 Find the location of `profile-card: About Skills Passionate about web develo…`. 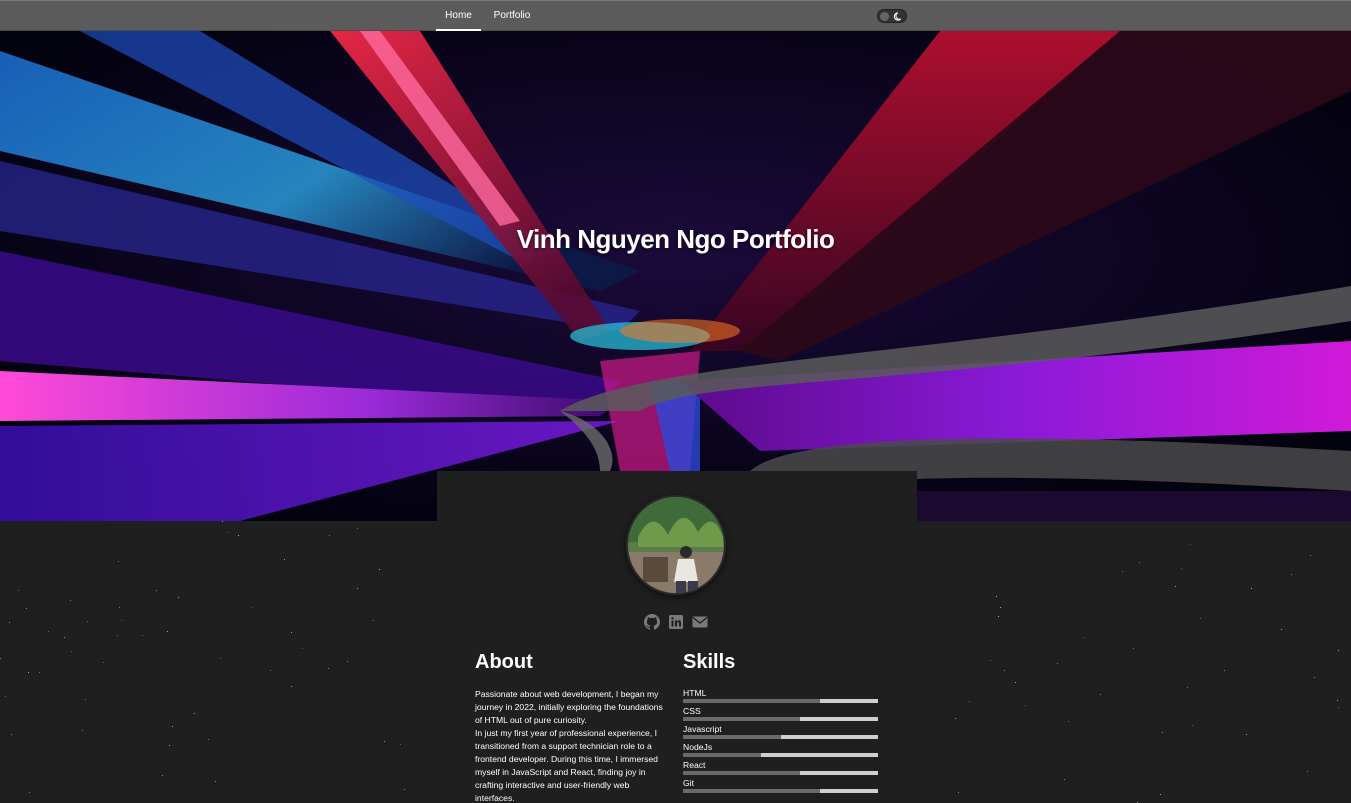

profile-card: About Skills Passionate about web develo… is located at coordinates (677, 637).